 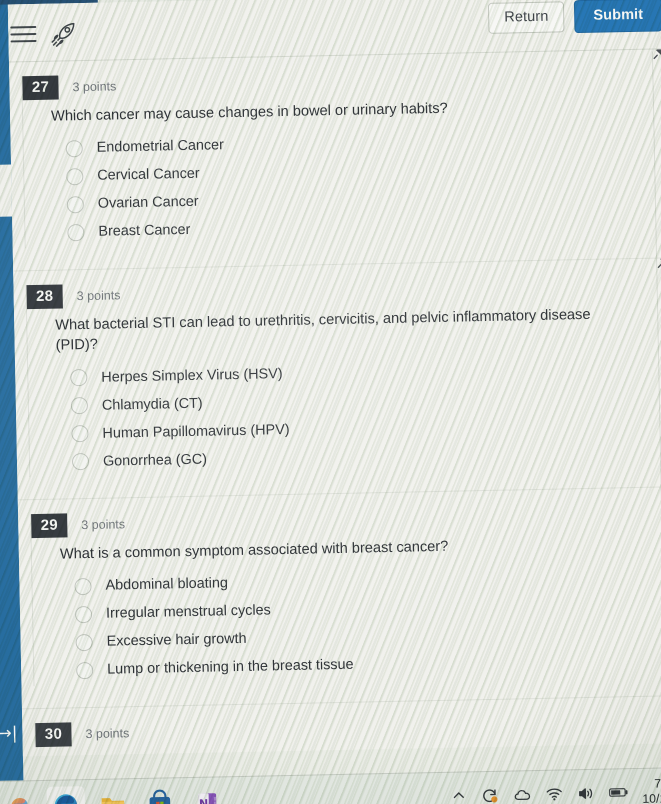 What do you see at coordinates (23, 34) in the screenshot?
I see `hamburger-menu-icon` at bounding box center [23, 34].